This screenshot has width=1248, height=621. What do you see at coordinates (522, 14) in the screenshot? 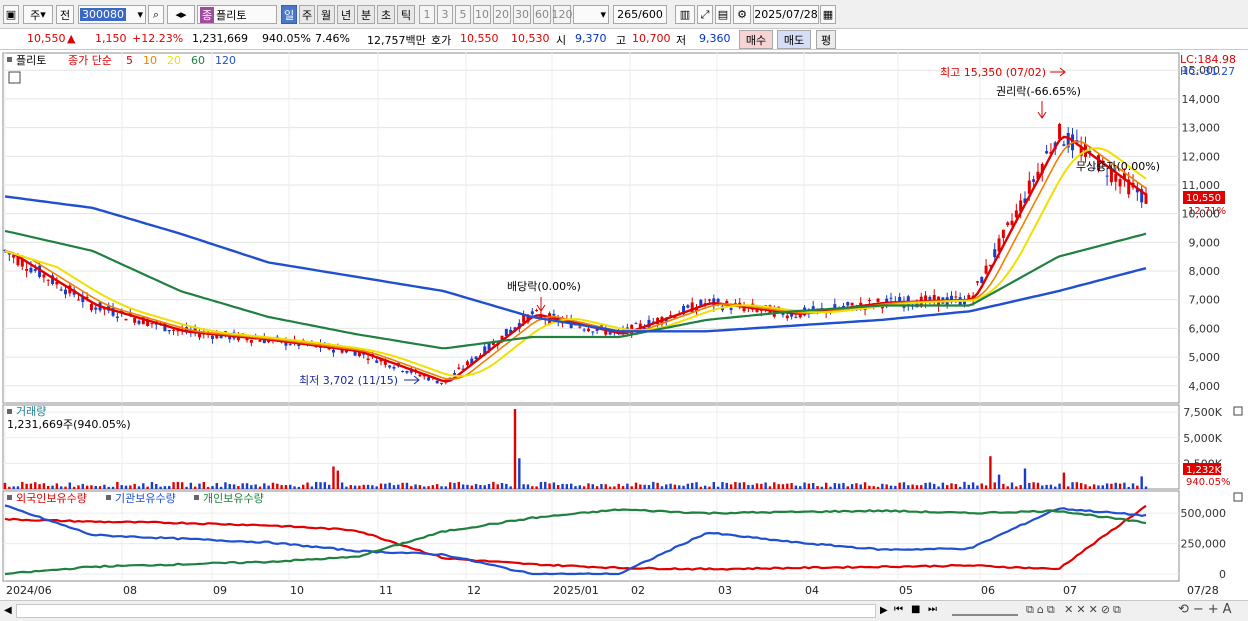
I see `minute-option: 30` at bounding box center [522, 14].